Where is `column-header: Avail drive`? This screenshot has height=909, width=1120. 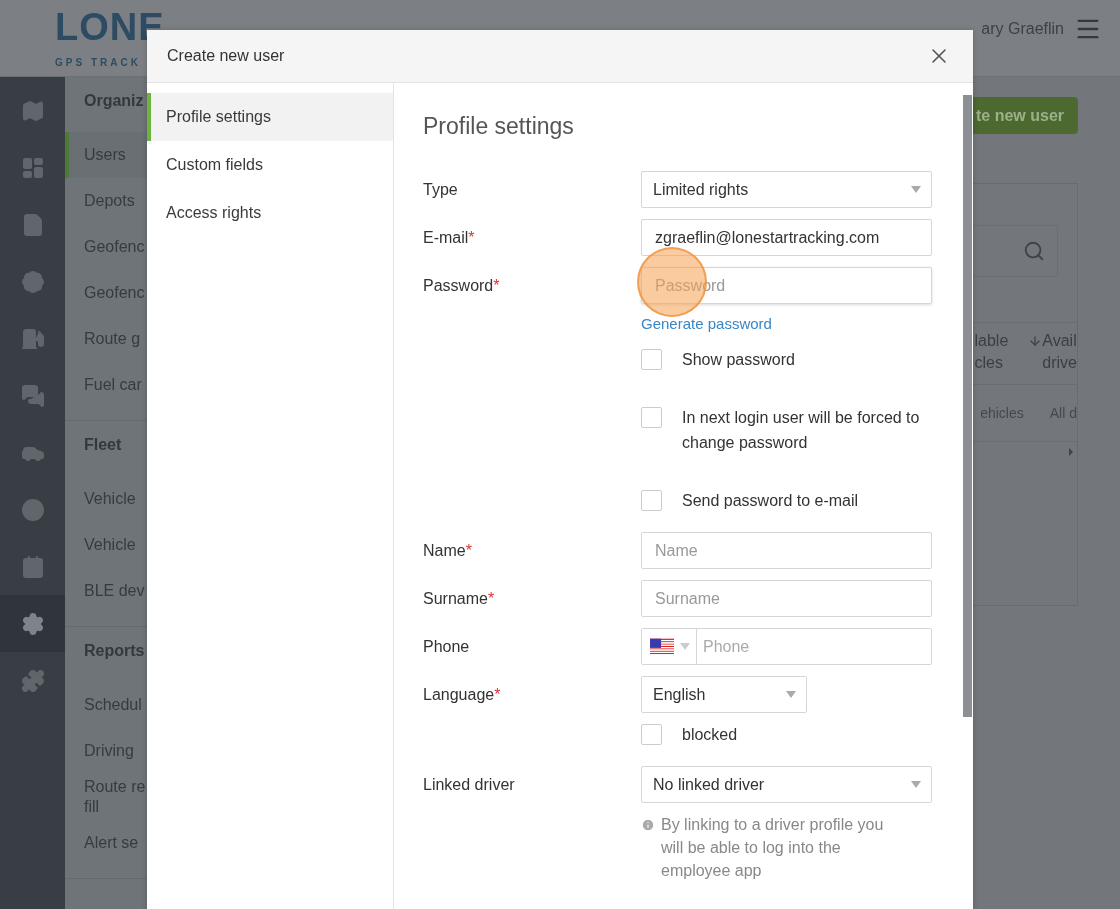 column-header: Avail drive is located at coordinates (1052, 357).